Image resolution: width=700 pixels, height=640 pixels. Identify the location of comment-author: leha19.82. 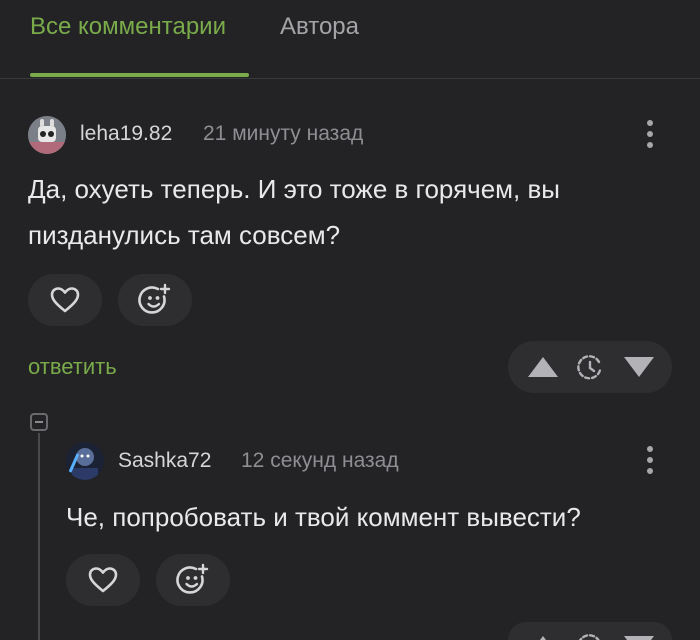
(126, 134).